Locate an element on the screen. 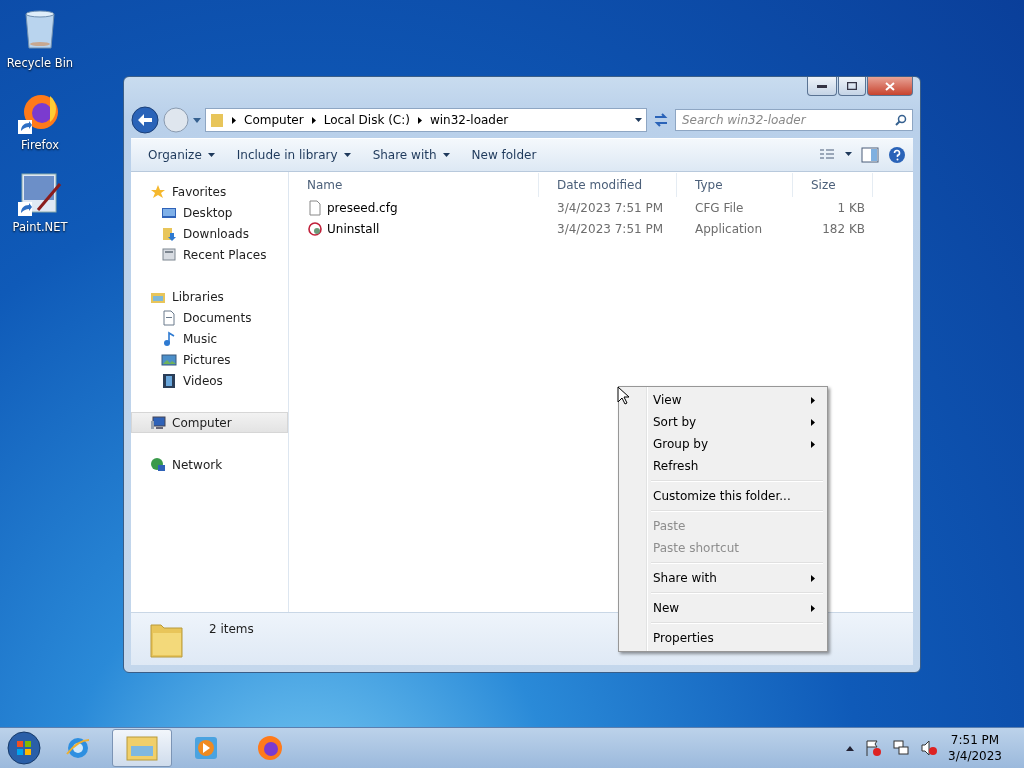  desktop-icon-label: Paint.NET is located at coordinates (40, 227).